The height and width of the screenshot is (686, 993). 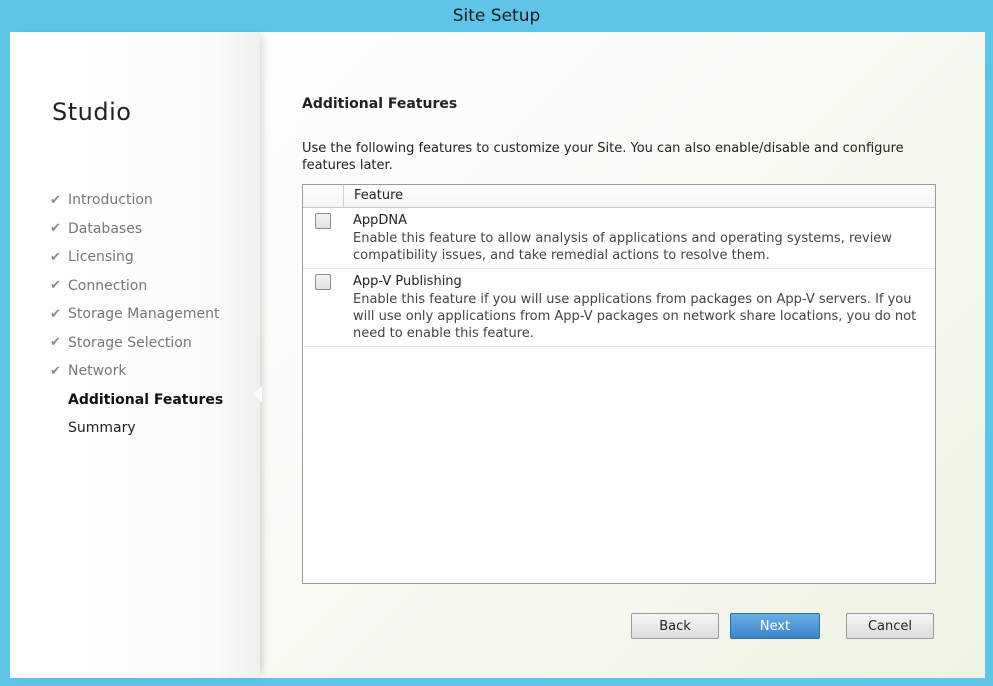 What do you see at coordinates (890, 626) in the screenshot?
I see `cancel-button: Cancel` at bounding box center [890, 626].